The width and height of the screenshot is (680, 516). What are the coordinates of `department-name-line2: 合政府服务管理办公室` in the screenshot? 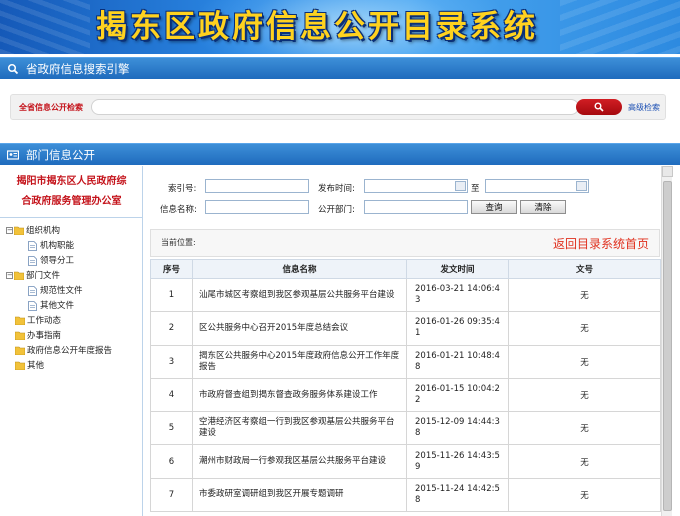 It's located at (71, 201).